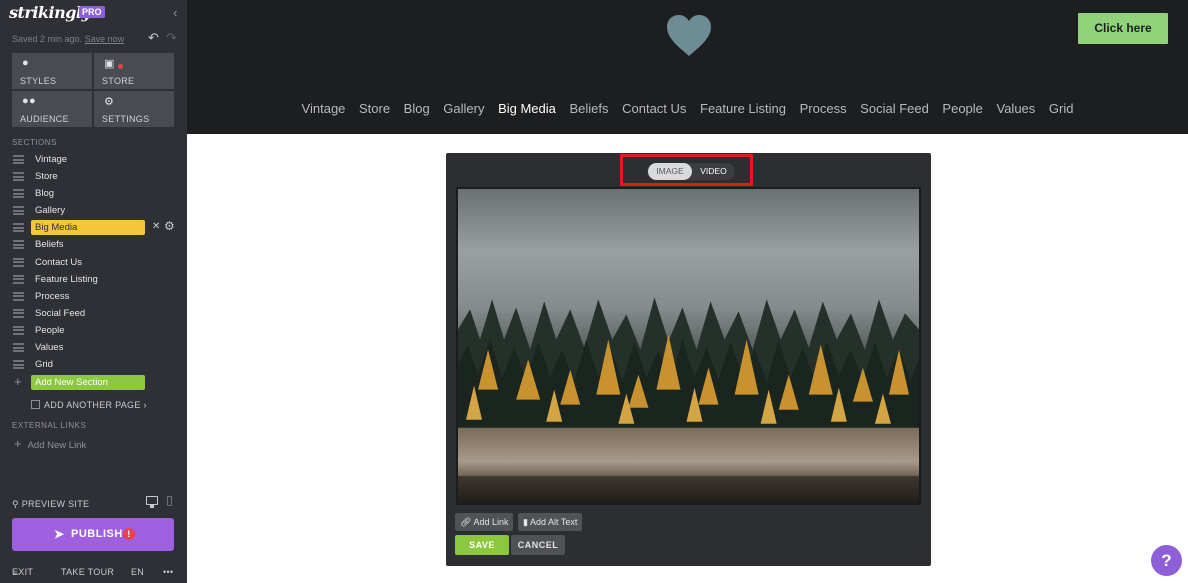 This screenshot has width=1188, height=583. What do you see at coordinates (463, 108) in the screenshot?
I see `nav-item-gallery: Gallery` at bounding box center [463, 108].